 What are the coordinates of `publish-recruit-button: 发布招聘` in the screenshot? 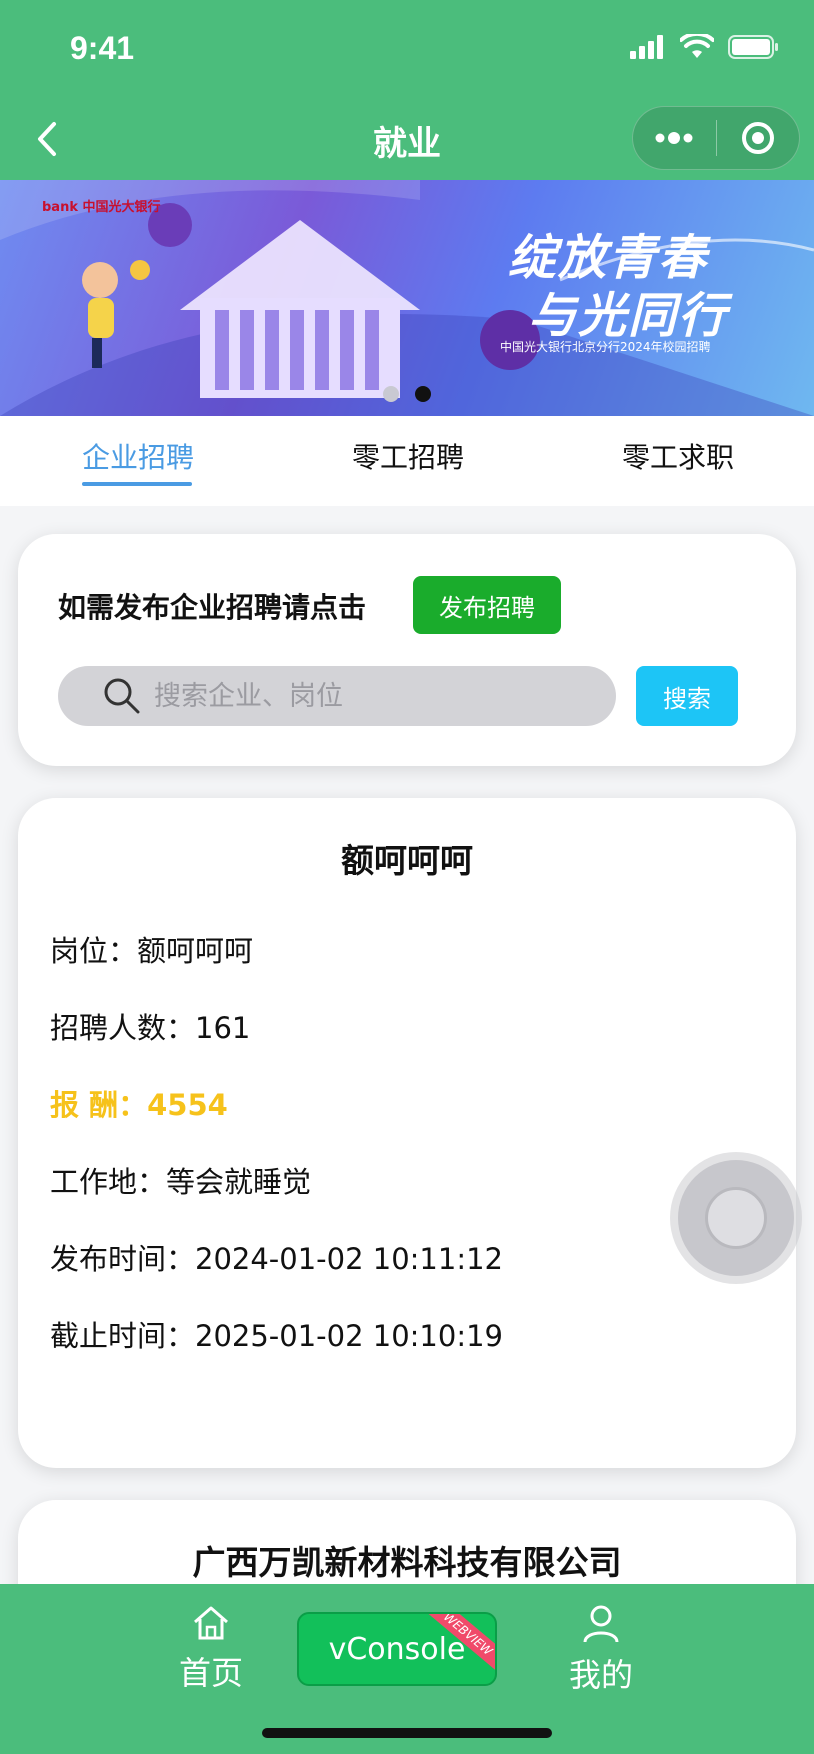 It's located at (487, 605).